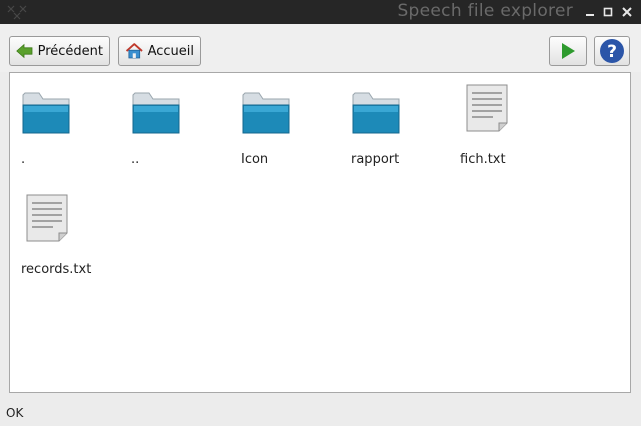  I want to click on file-name: ., so click(23, 159).